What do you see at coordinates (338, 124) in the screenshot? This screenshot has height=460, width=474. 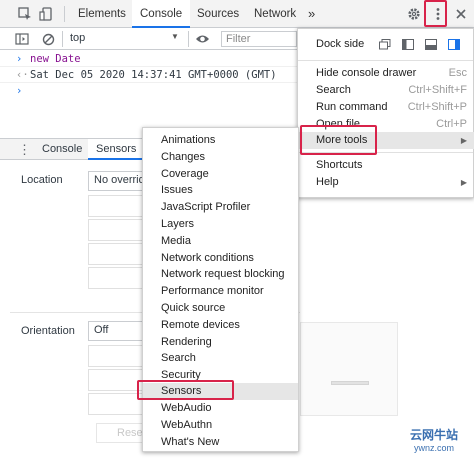 I see `menu-item-label: Open file` at bounding box center [338, 124].